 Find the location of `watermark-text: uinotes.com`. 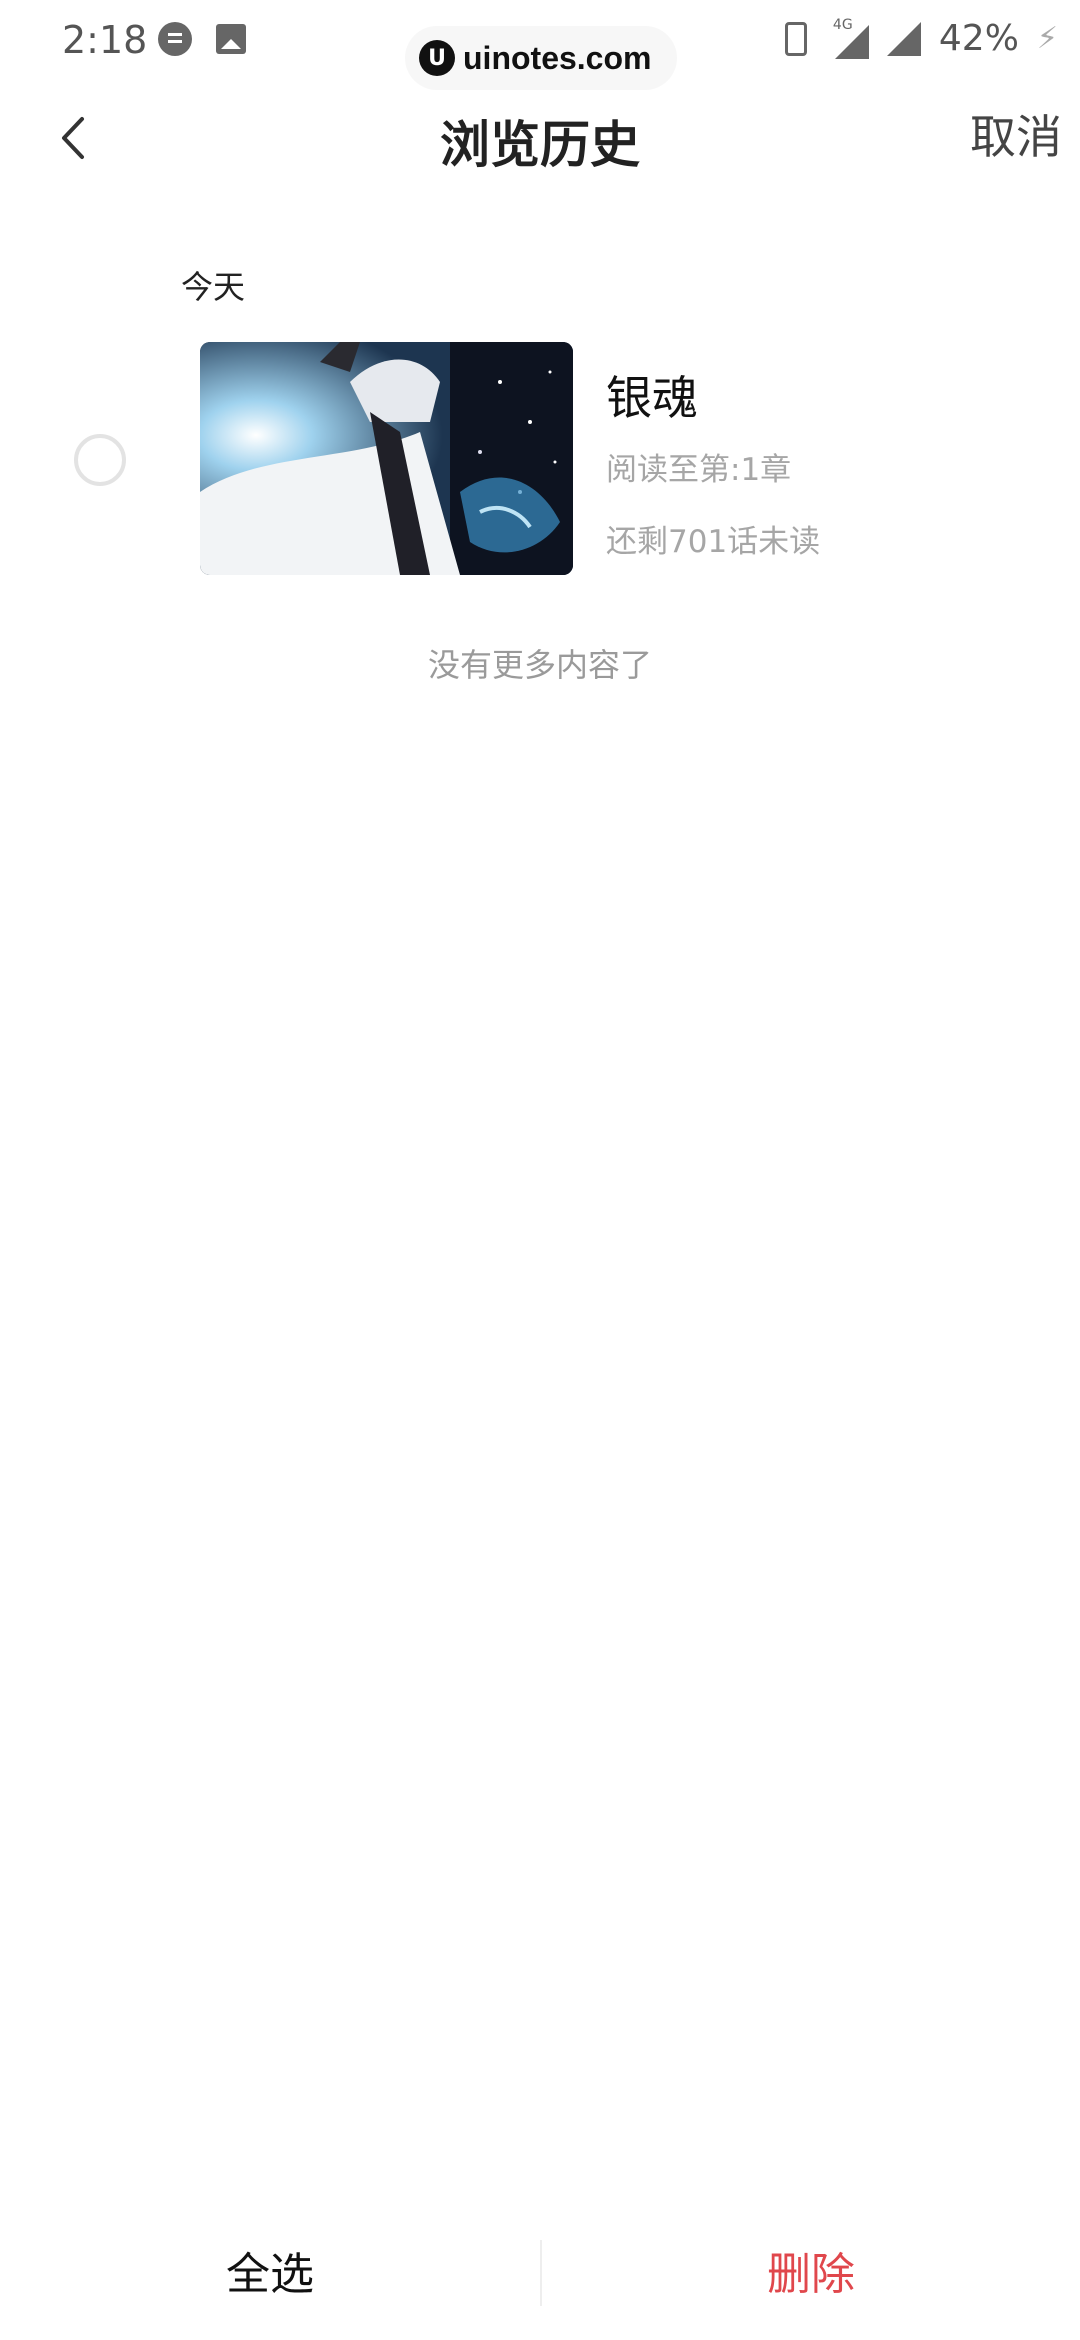

watermark-text: uinotes.com is located at coordinates (557, 57).